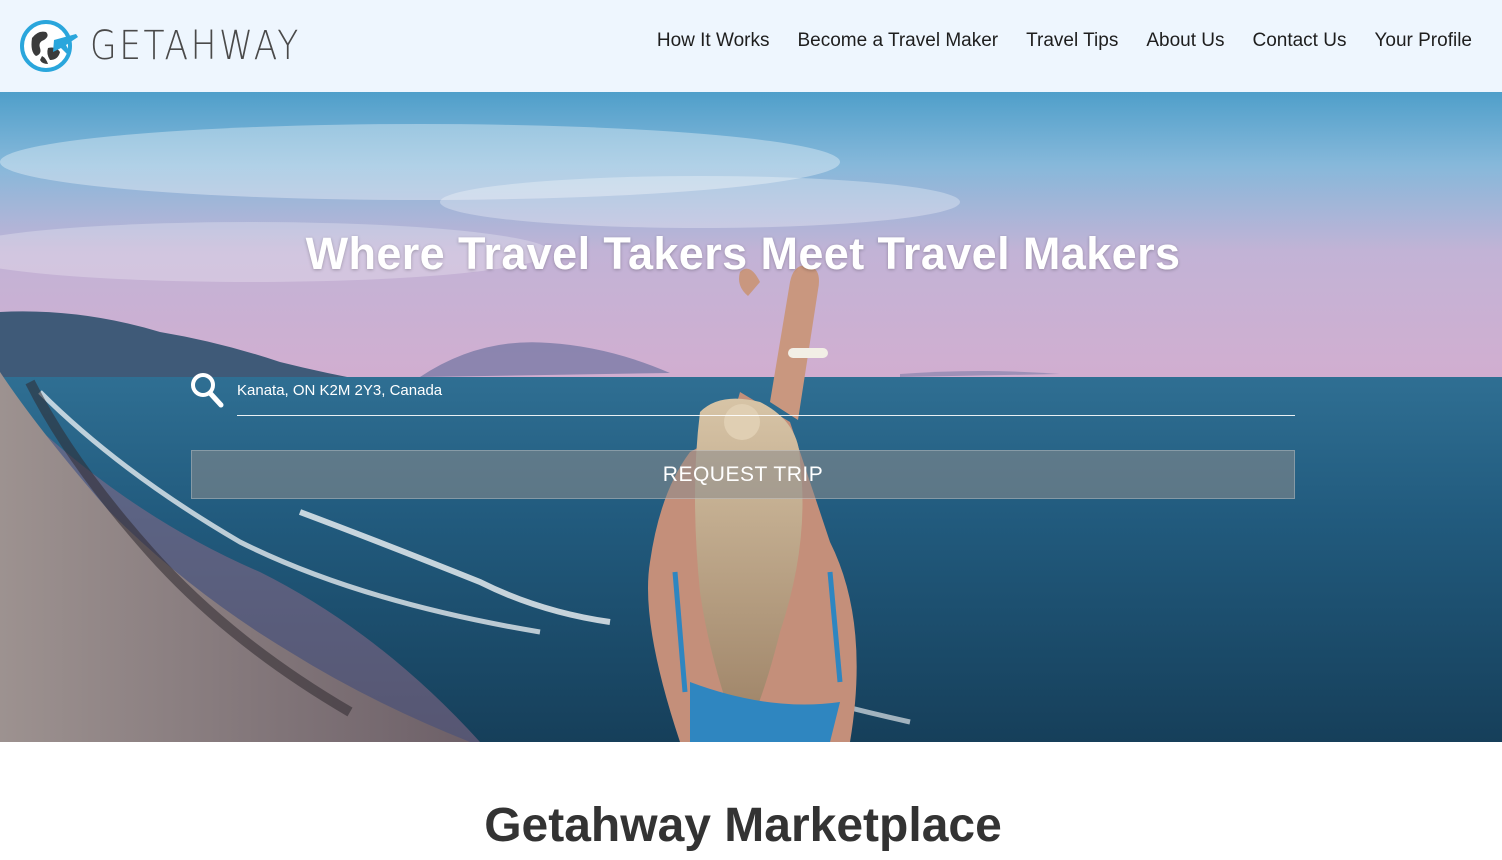 The image size is (1502, 860). Describe the element at coordinates (1299, 41) in the screenshot. I see `nav-contact-us: Contact Us` at that location.